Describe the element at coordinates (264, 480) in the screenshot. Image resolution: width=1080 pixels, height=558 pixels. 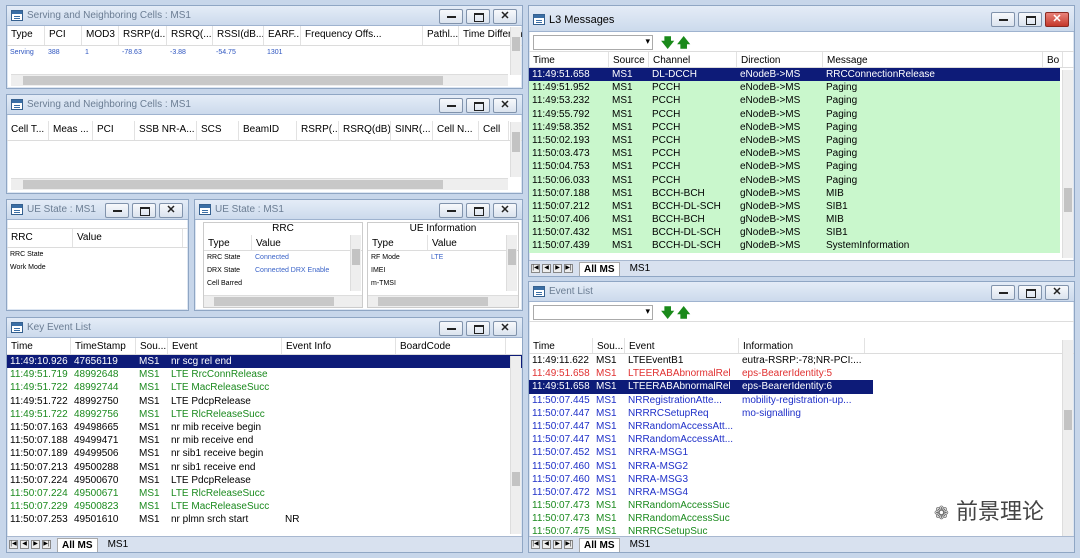
I see `table-row: 11:50:07.224 49500670 MS1 LTE PdcpRelease` at that location.